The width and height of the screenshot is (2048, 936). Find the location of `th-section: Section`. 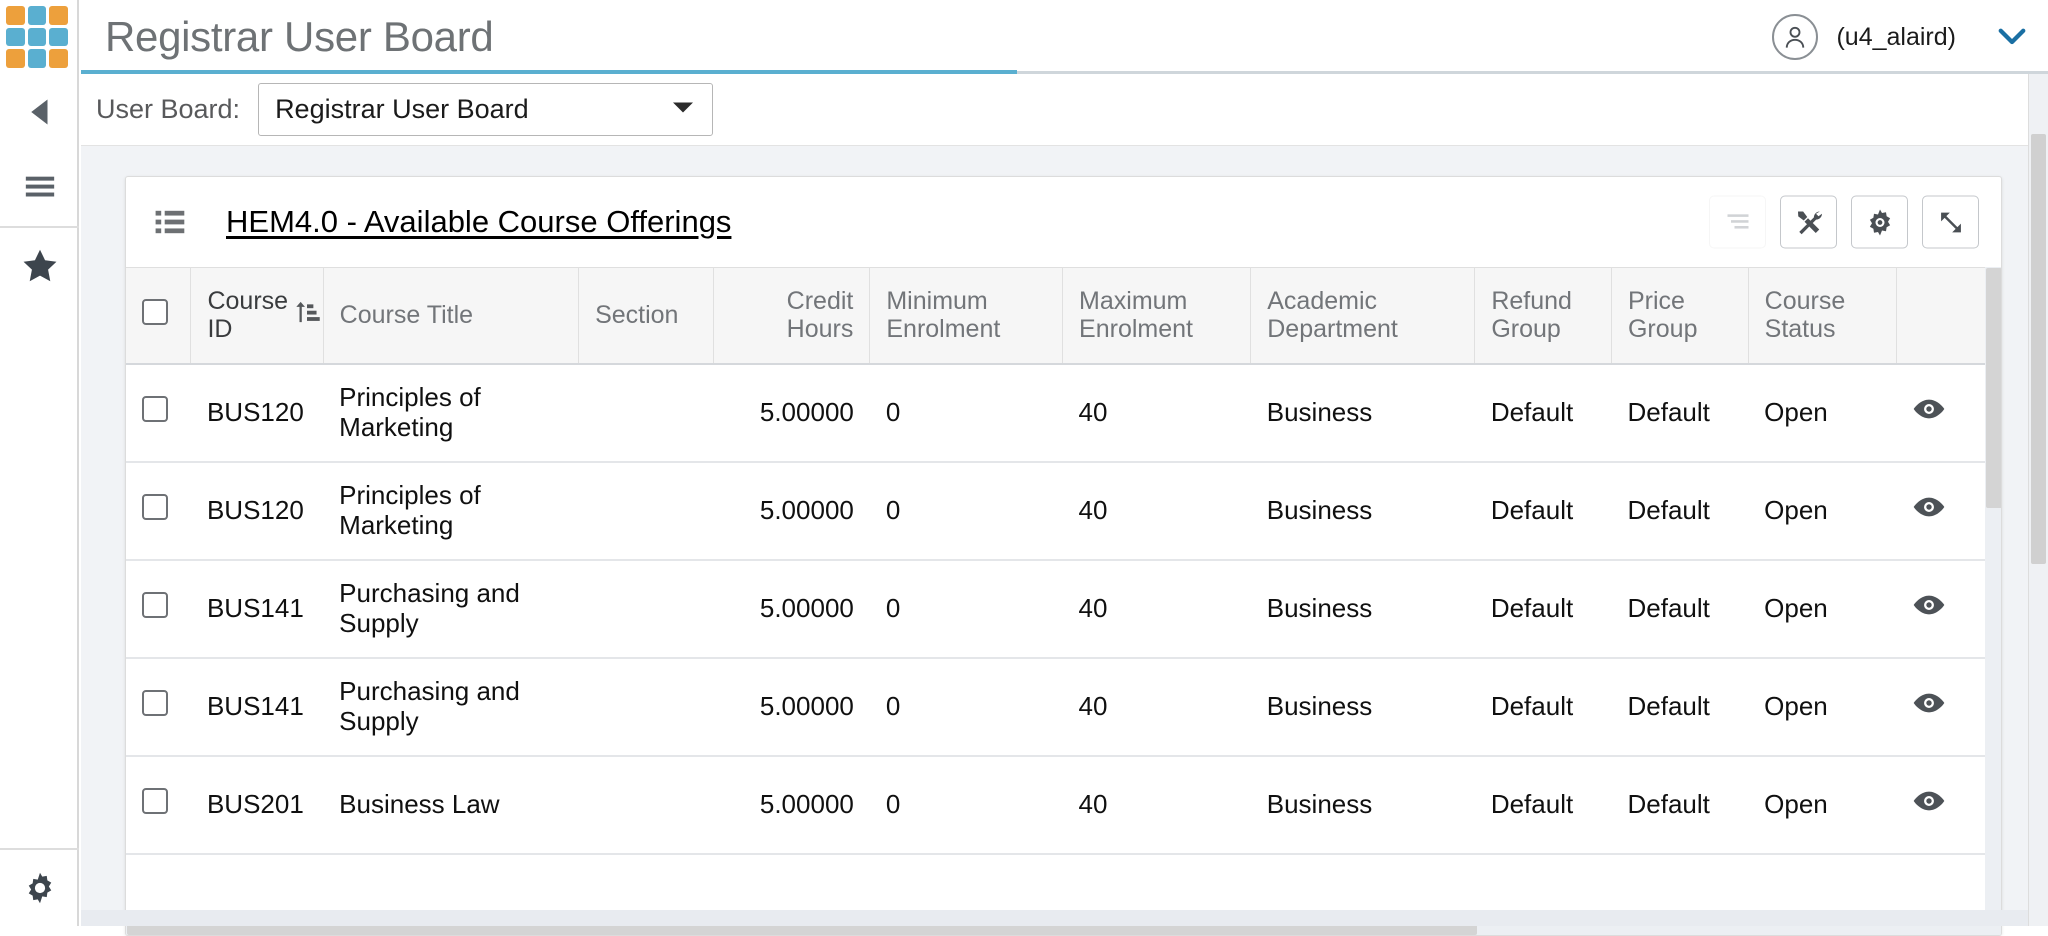

th-section: Section is located at coordinates (646, 316).